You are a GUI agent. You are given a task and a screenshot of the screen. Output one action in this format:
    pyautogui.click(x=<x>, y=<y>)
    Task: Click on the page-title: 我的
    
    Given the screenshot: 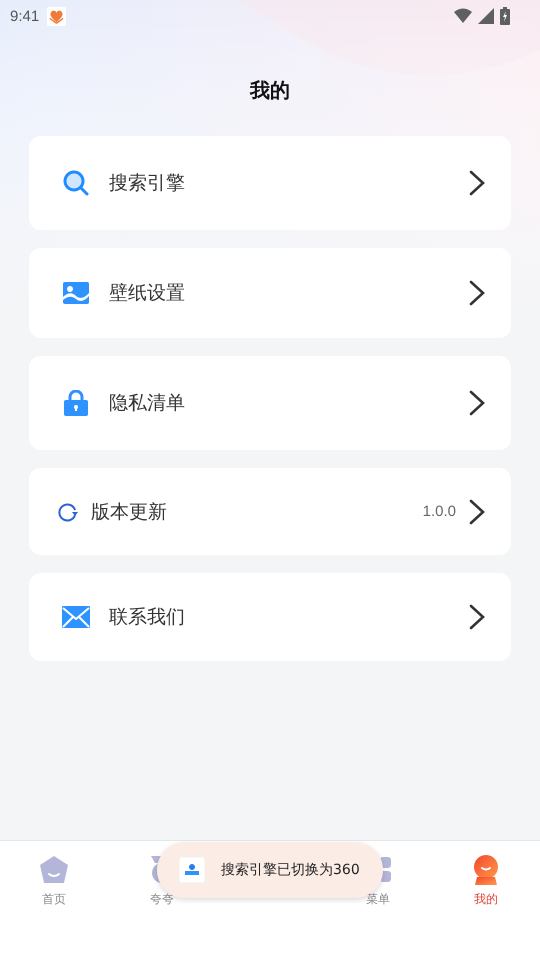 What is the action you would take?
    pyautogui.click(x=270, y=90)
    